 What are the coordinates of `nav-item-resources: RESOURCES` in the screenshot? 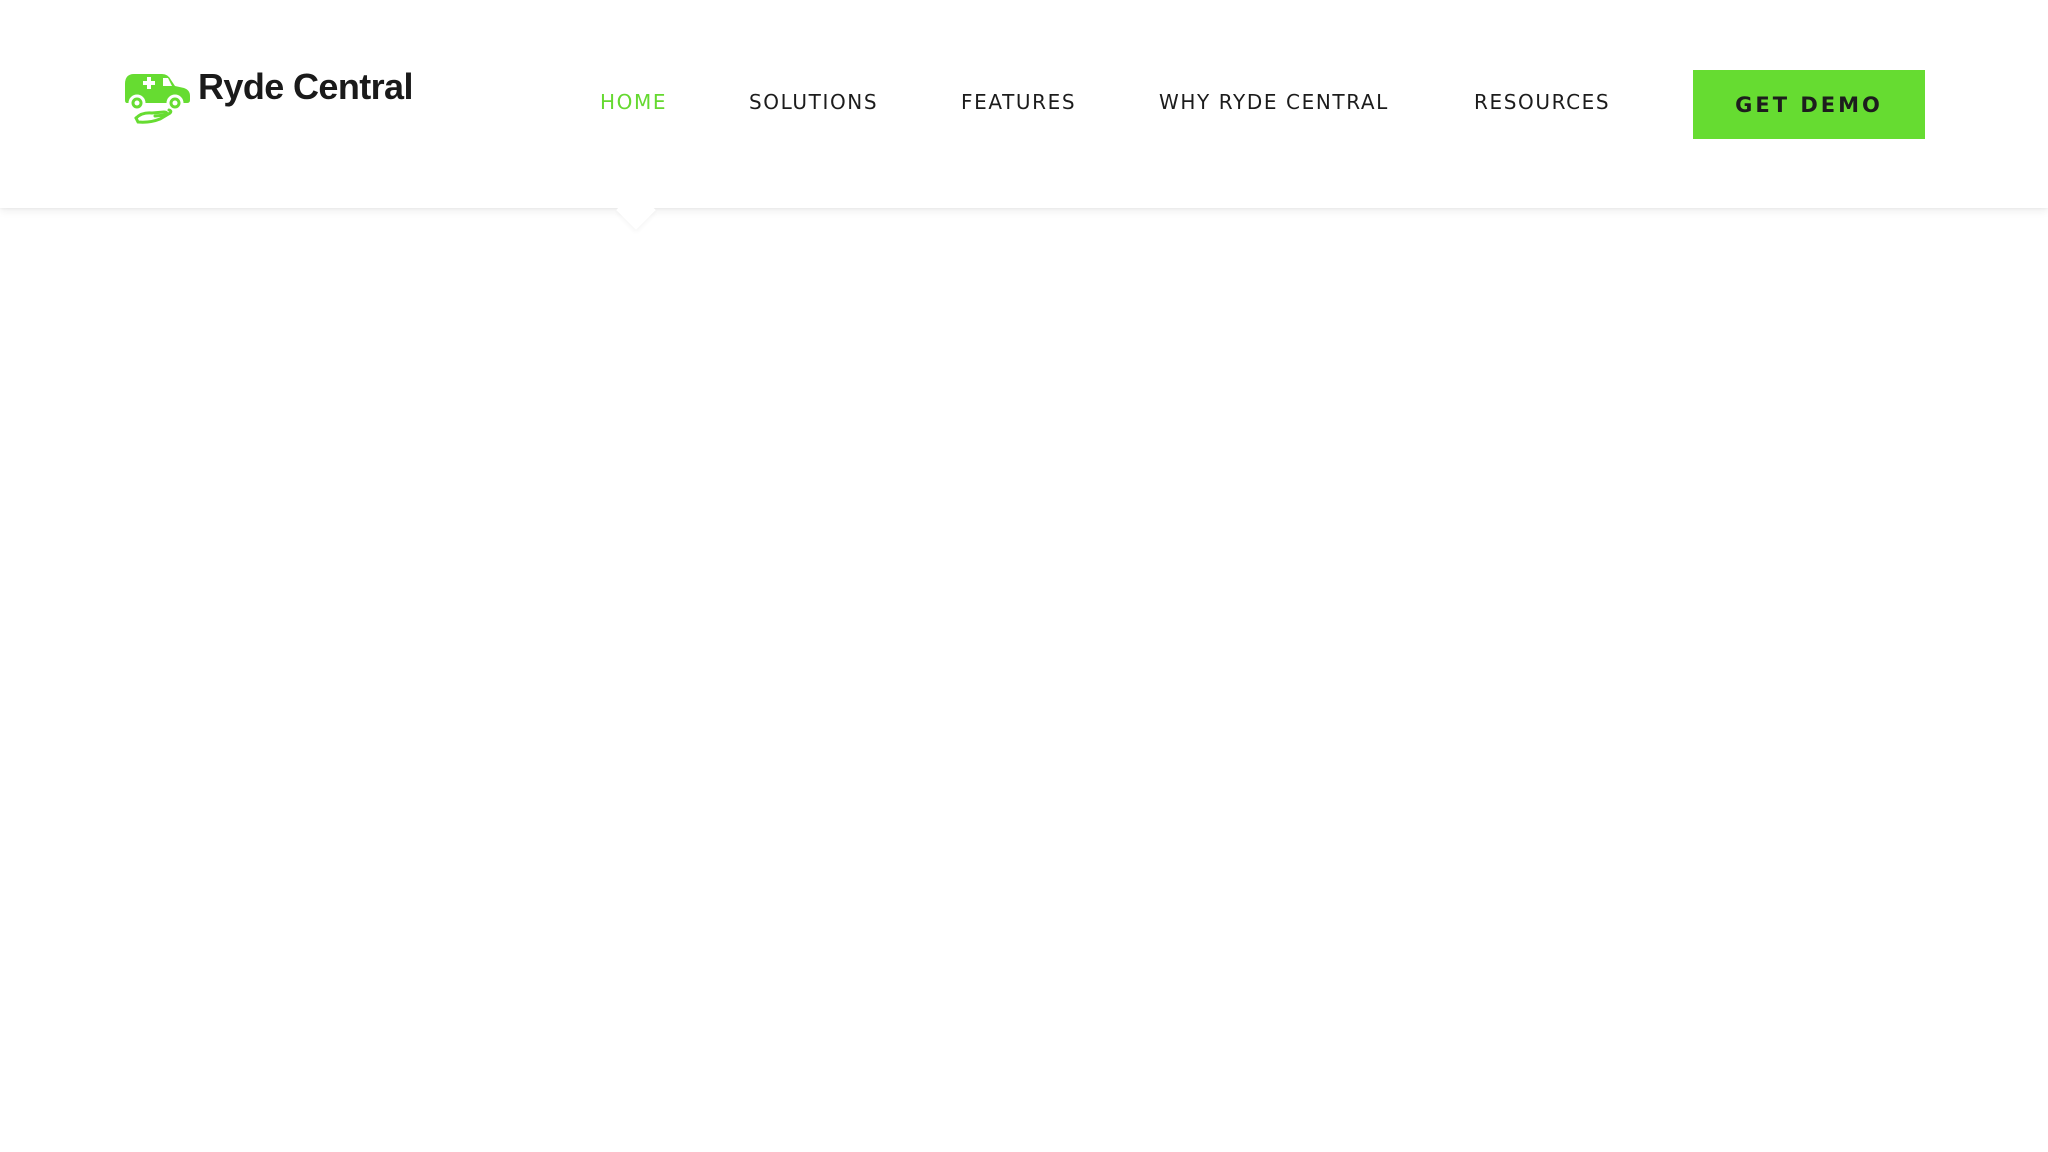 It's located at (1542, 102).